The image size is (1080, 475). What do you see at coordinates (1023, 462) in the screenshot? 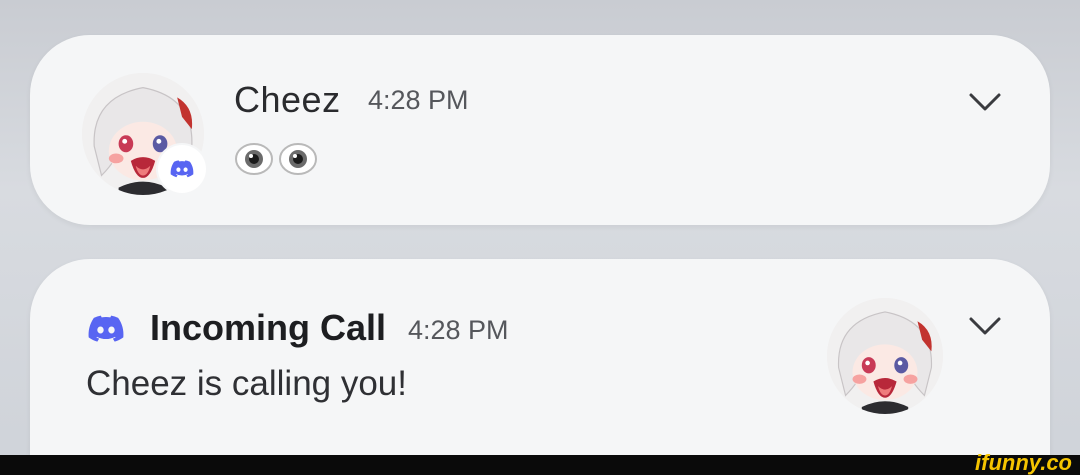
I see `watermark-logo: ifunny.co` at bounding box center [1023, 462].